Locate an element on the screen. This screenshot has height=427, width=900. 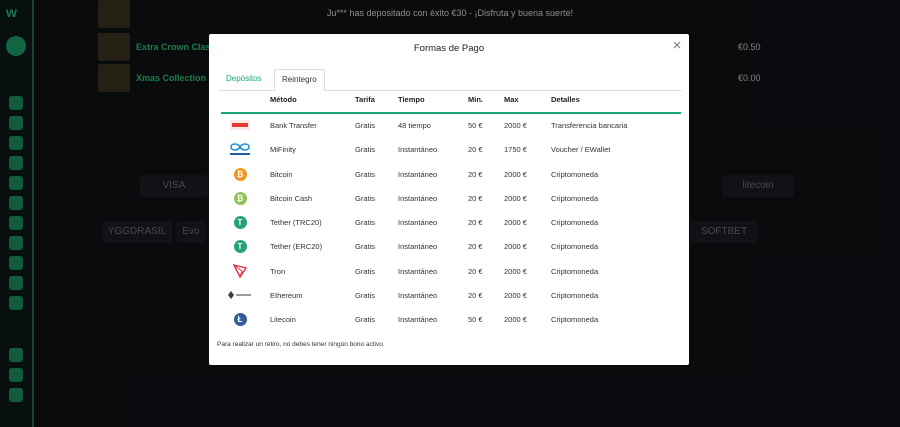
bank-transfer-icon is located at coordinates (240, 125).